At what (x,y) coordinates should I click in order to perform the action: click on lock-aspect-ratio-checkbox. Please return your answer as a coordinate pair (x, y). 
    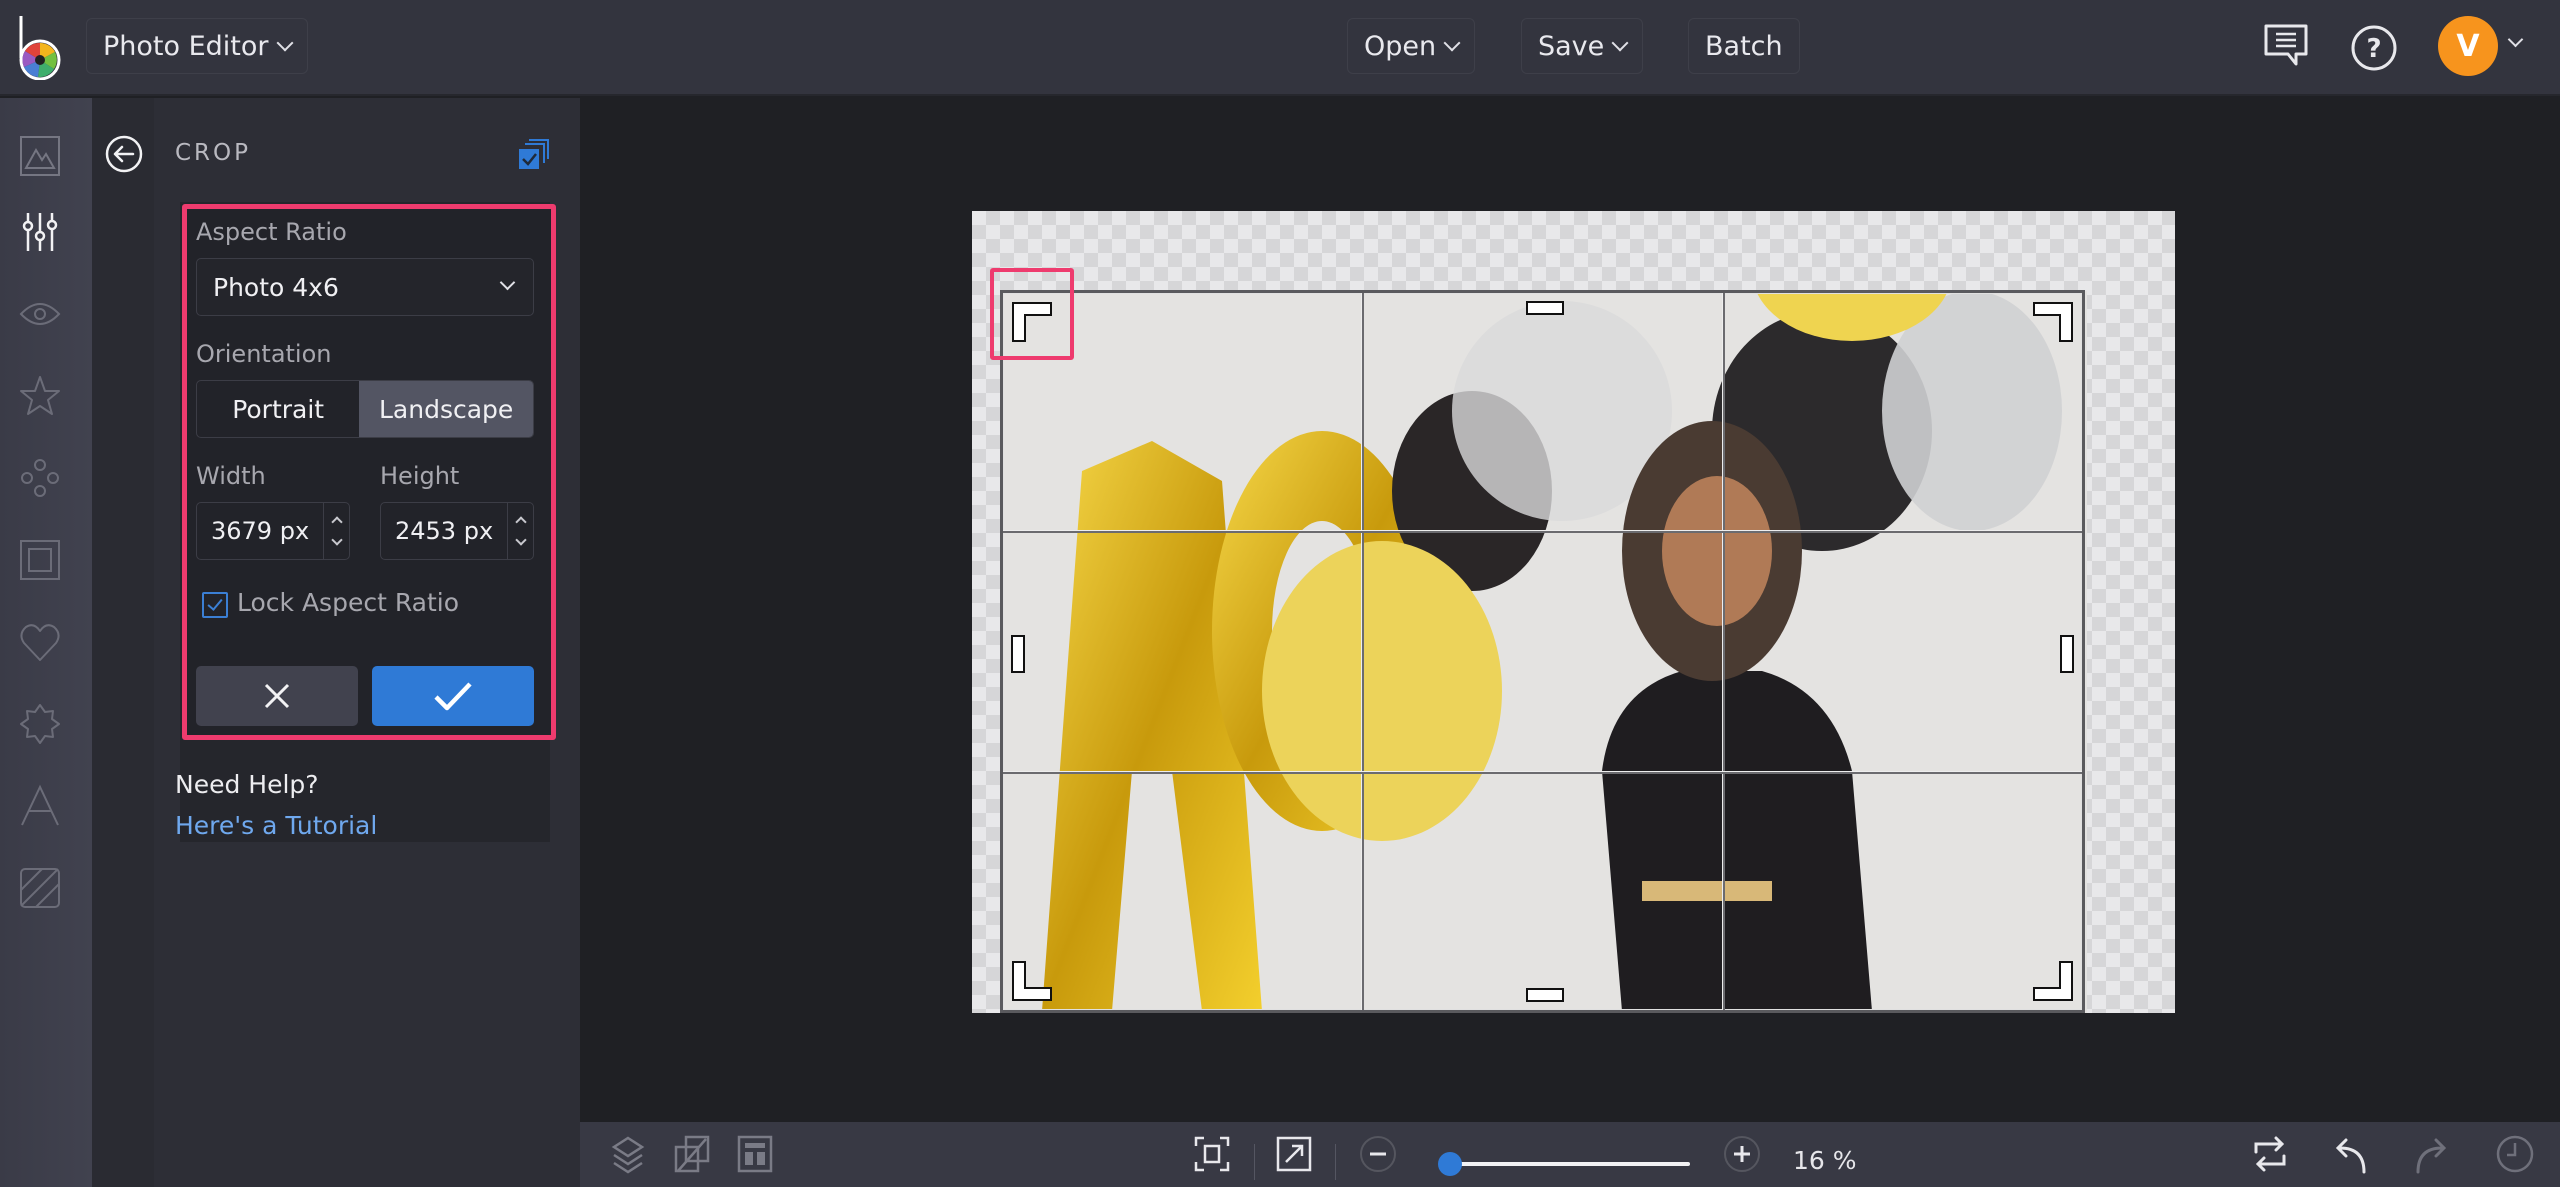
    Looking at the image, I should click on (215, 605).